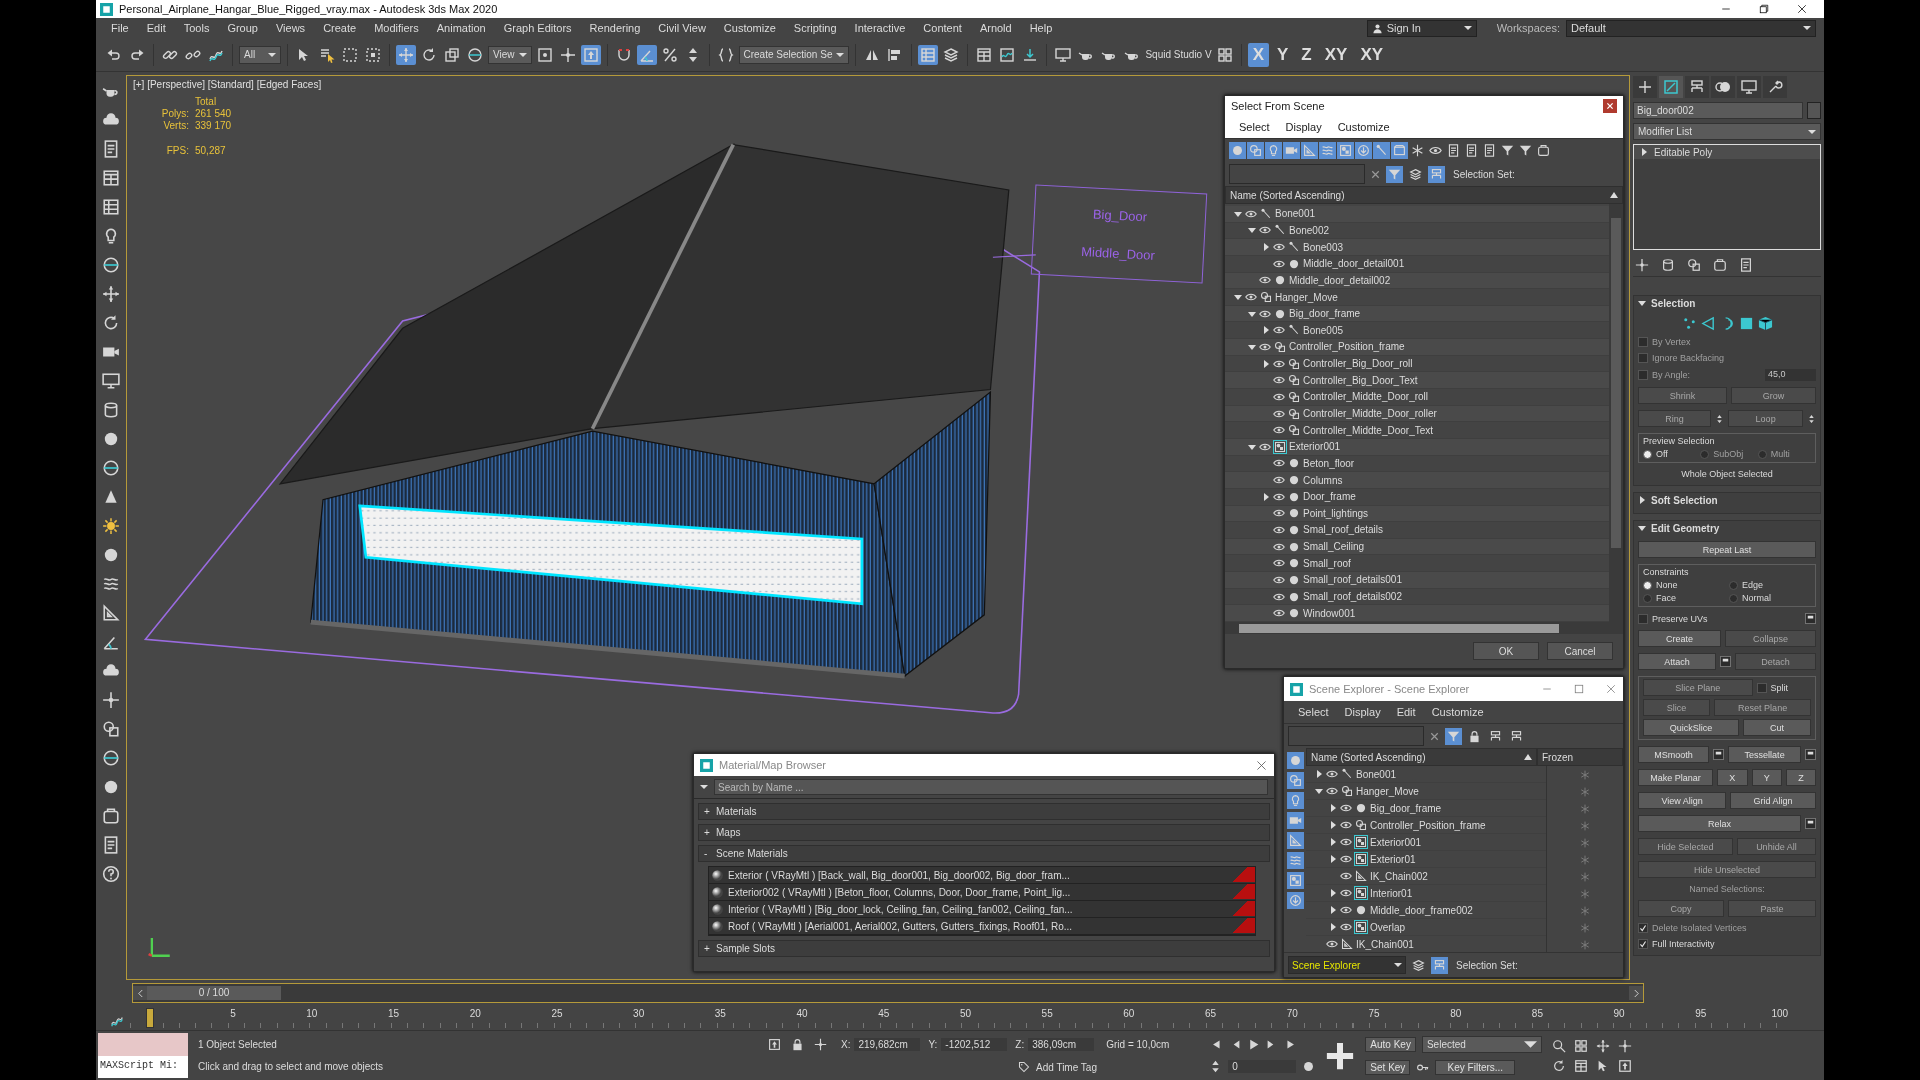 Image resolution: width=1920 pixels, height=1080 pixels. I want to click on tree-row: Window001, so click(1417, 613).